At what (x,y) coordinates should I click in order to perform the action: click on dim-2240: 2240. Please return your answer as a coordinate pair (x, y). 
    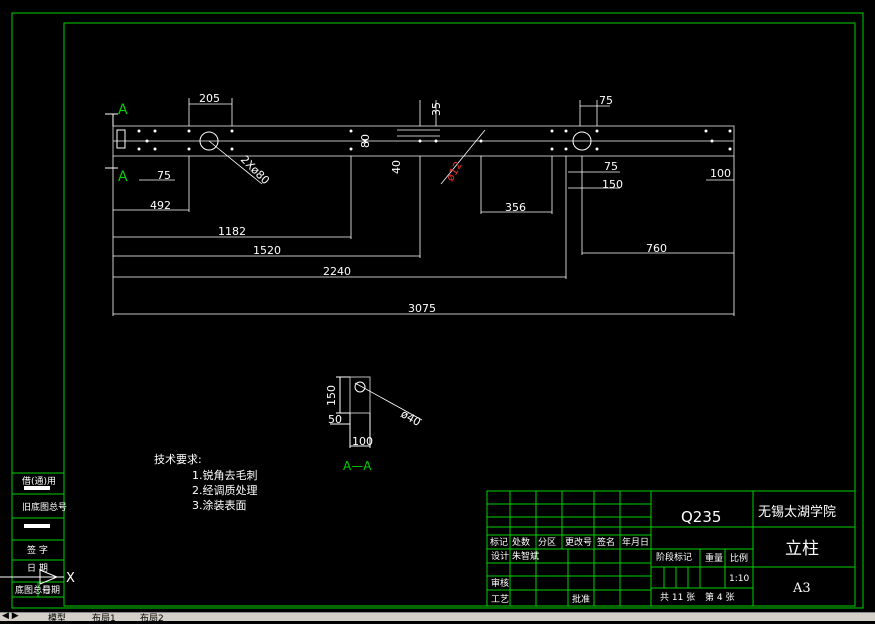
    Looking at the image, I should click on (337, 271).